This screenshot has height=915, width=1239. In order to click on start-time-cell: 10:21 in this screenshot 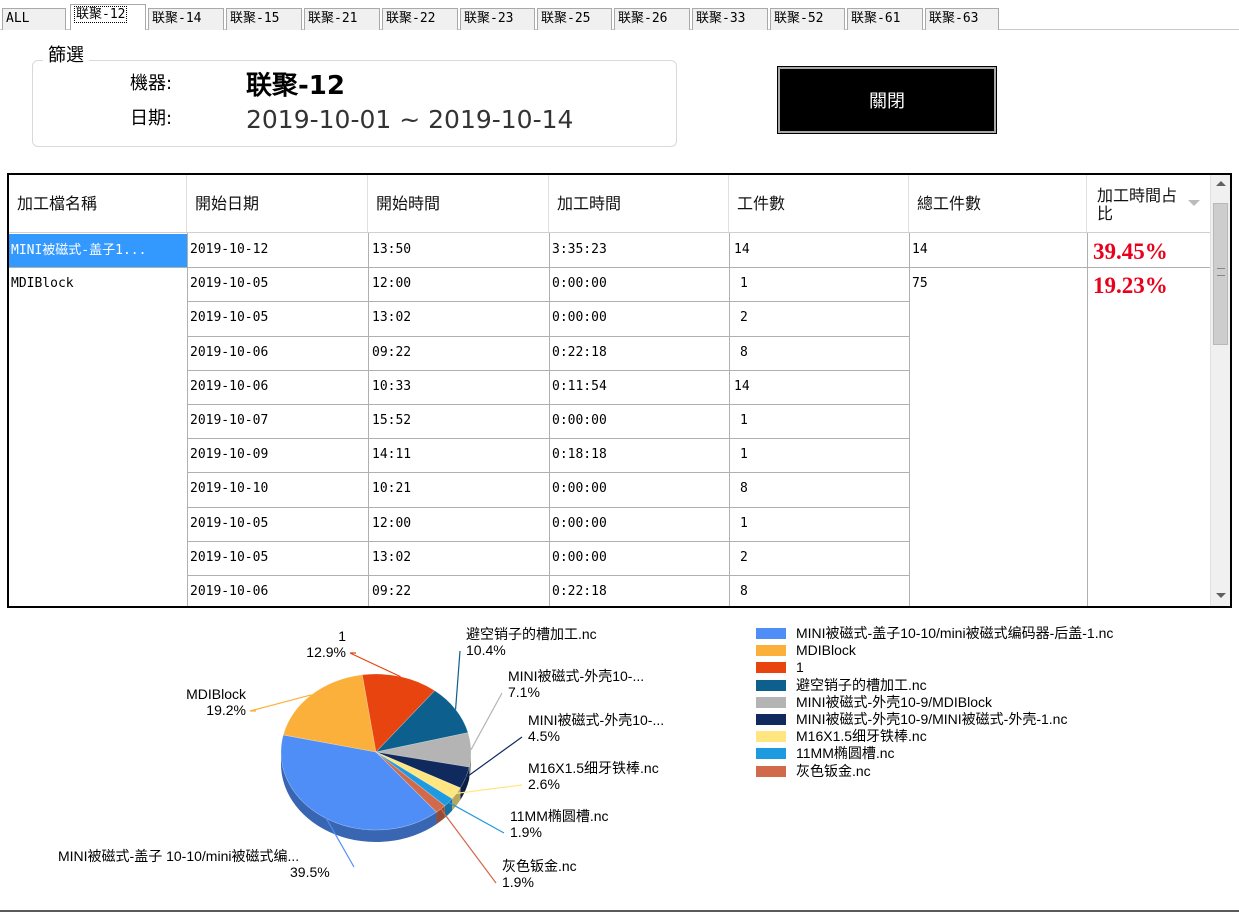, I will do `click(391, 489)`.